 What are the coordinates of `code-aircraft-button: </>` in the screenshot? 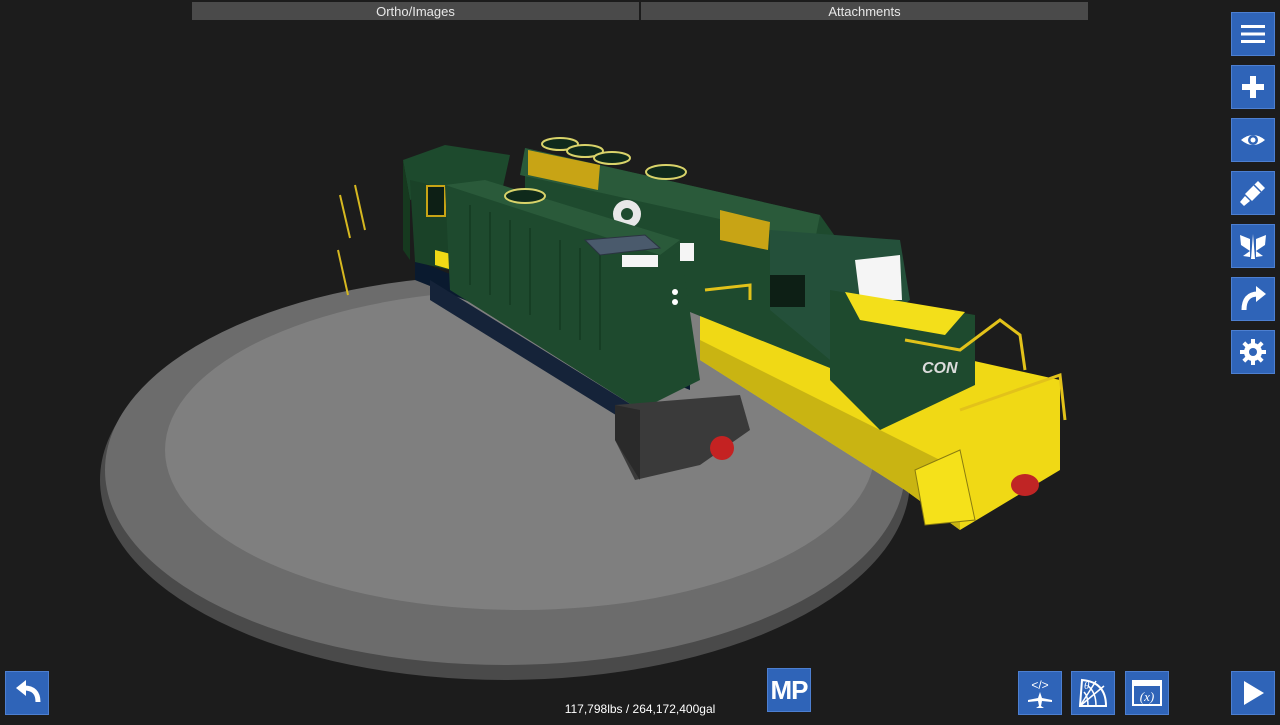 It's located at (1040, 693).